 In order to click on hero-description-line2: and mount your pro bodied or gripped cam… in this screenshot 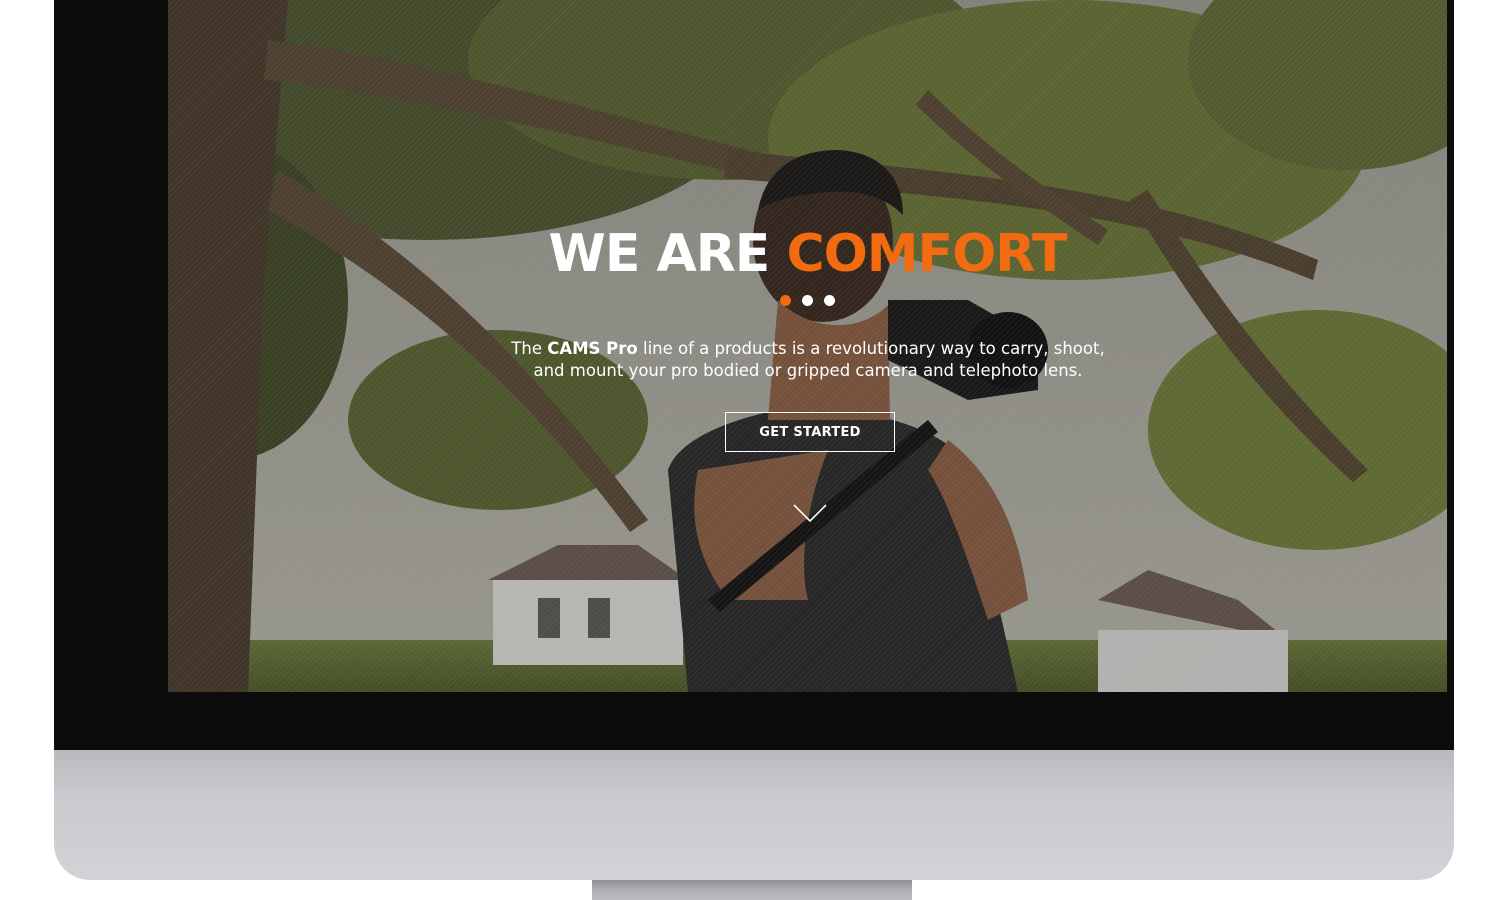, I will do `click(808, 370)`.